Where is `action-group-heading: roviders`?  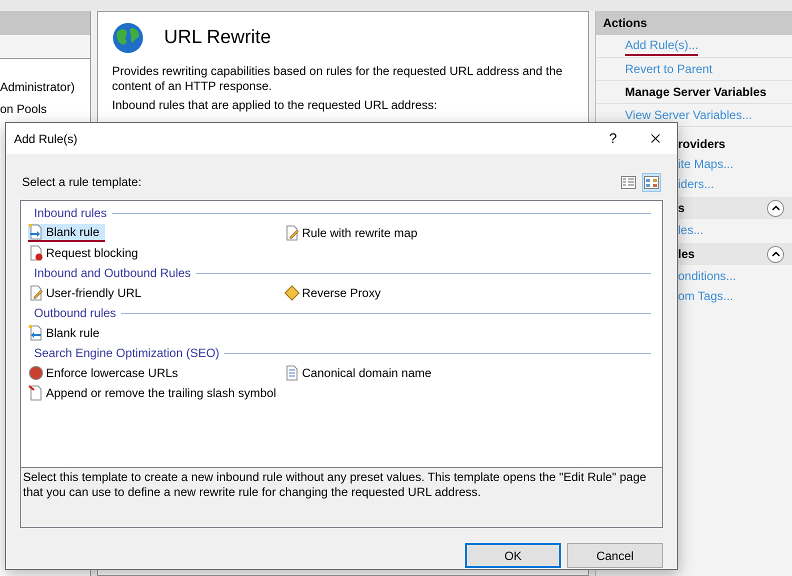 action-group-heading: roviders is located at coordinates (702, 144).